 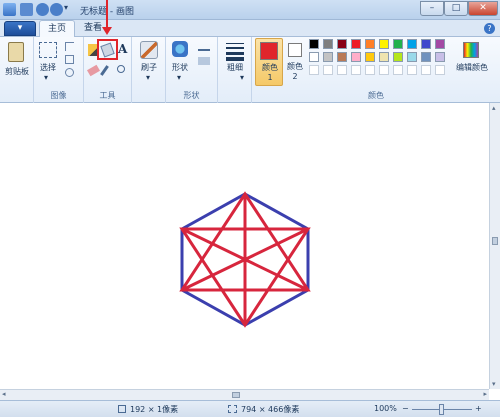 I want to click on brushes-group: 刷子 ▾, so click(x=149, y=70).